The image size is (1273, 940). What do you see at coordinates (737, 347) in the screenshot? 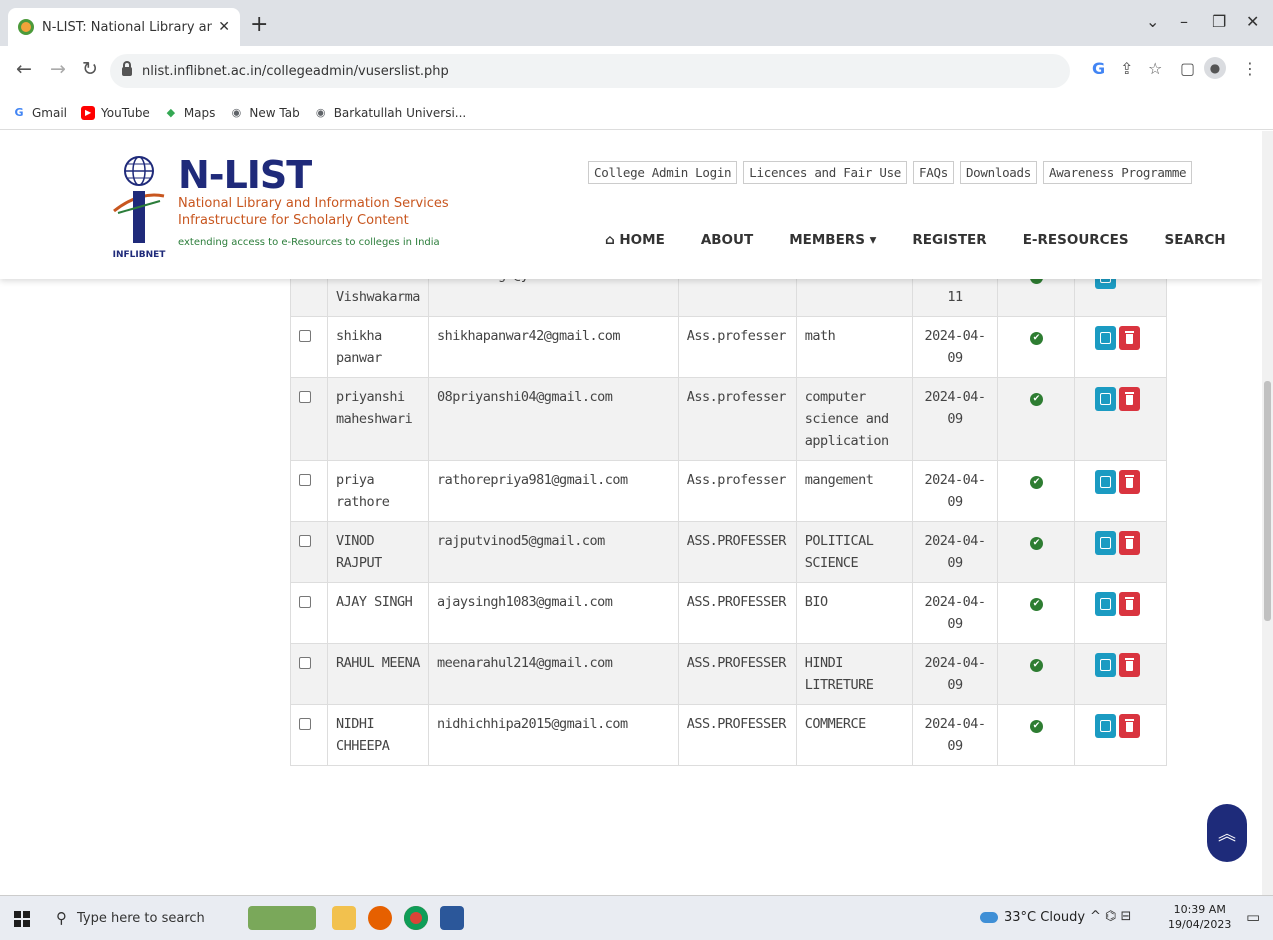
I see `user-designation: Ass.professer` at bounding box center [737, 347].